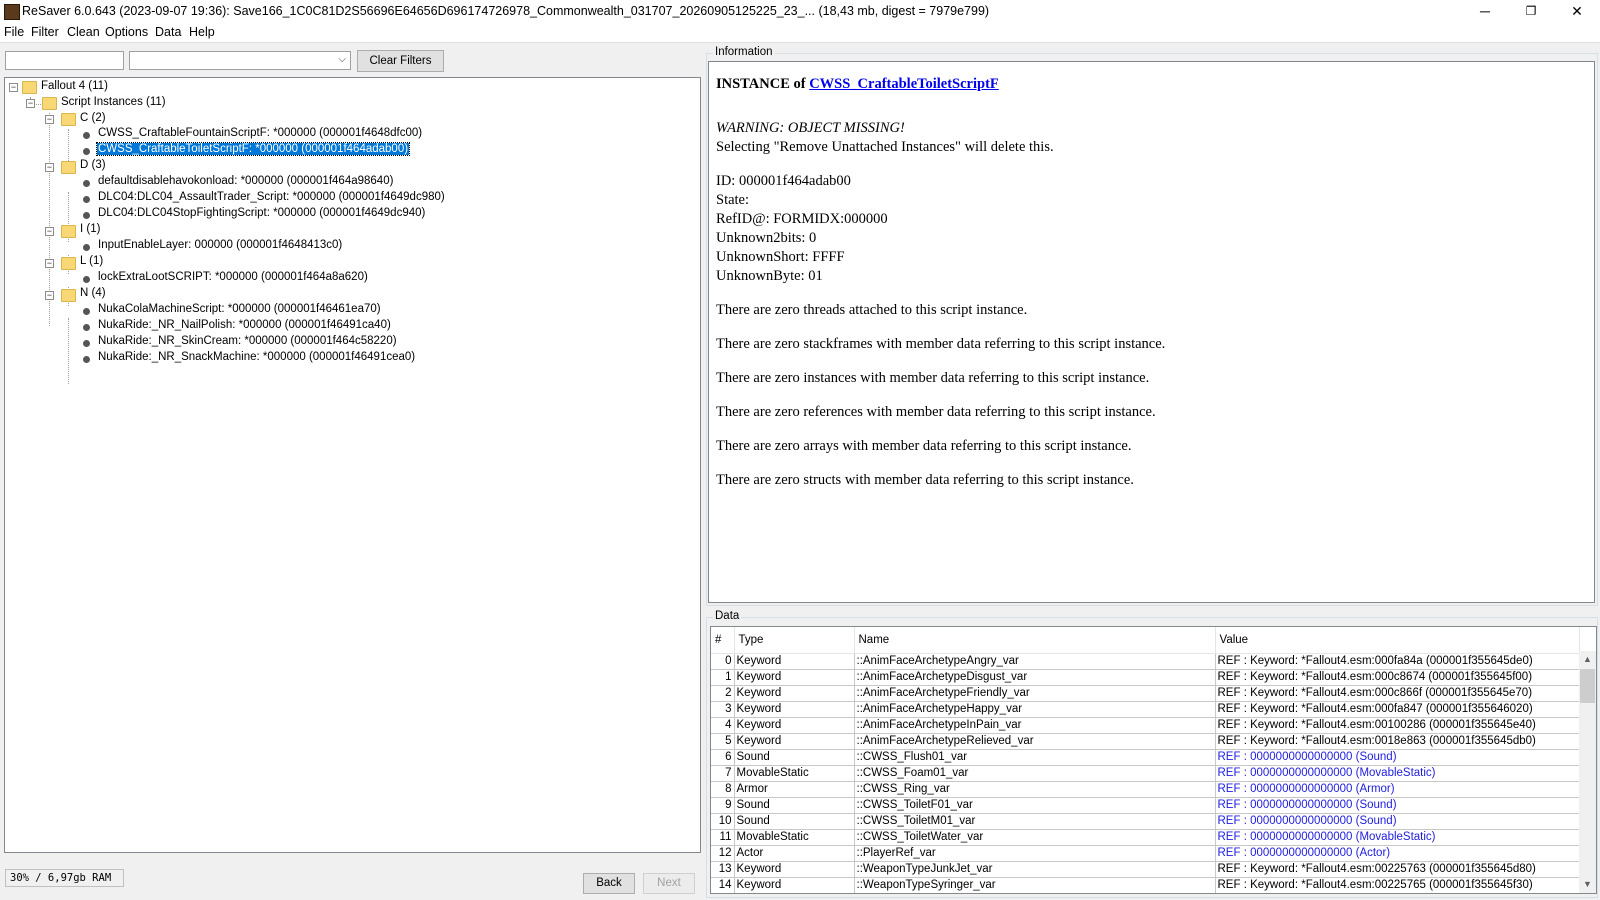 This screenshot has width=1600, height=900. I want to click on tree-group-n: N (4), so click(93, 293).